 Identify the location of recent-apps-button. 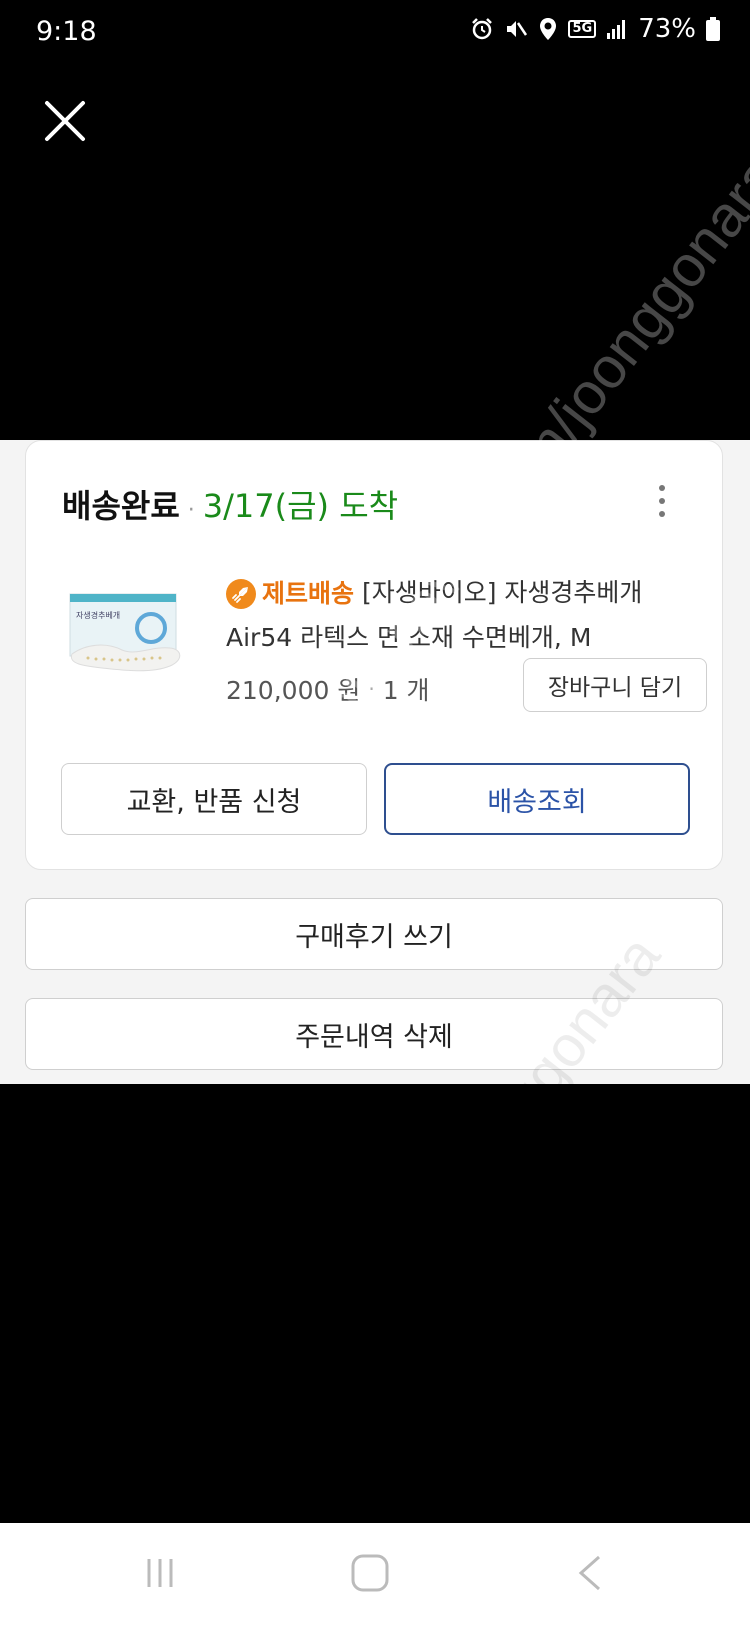
(160, 1573).